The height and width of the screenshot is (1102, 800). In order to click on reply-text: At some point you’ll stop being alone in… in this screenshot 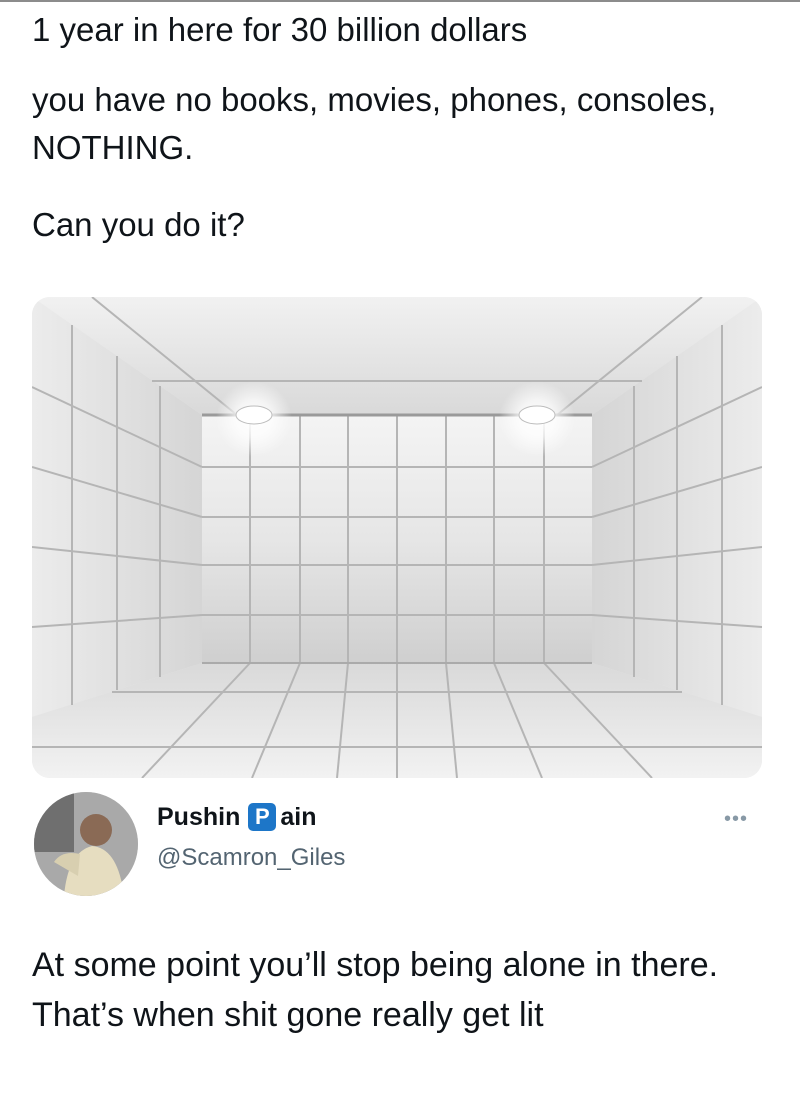, I will do `click(375, 990)`.